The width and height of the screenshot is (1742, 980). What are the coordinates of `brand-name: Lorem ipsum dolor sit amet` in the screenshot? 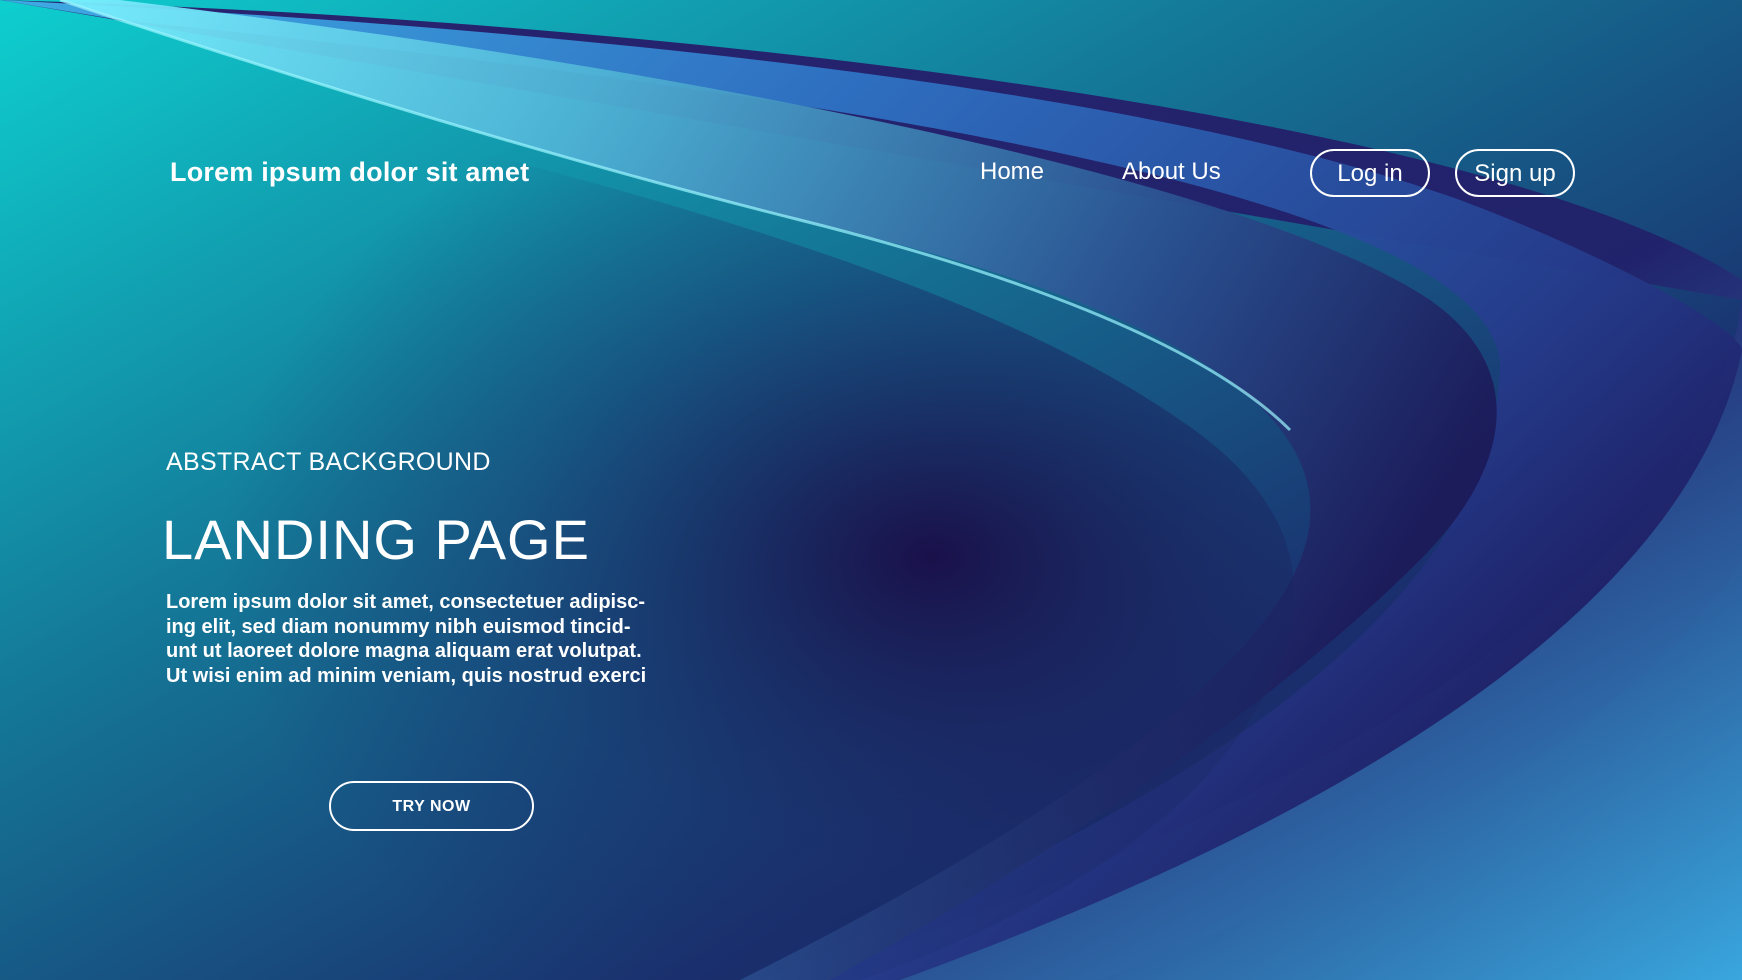 It's located at (349, 172).